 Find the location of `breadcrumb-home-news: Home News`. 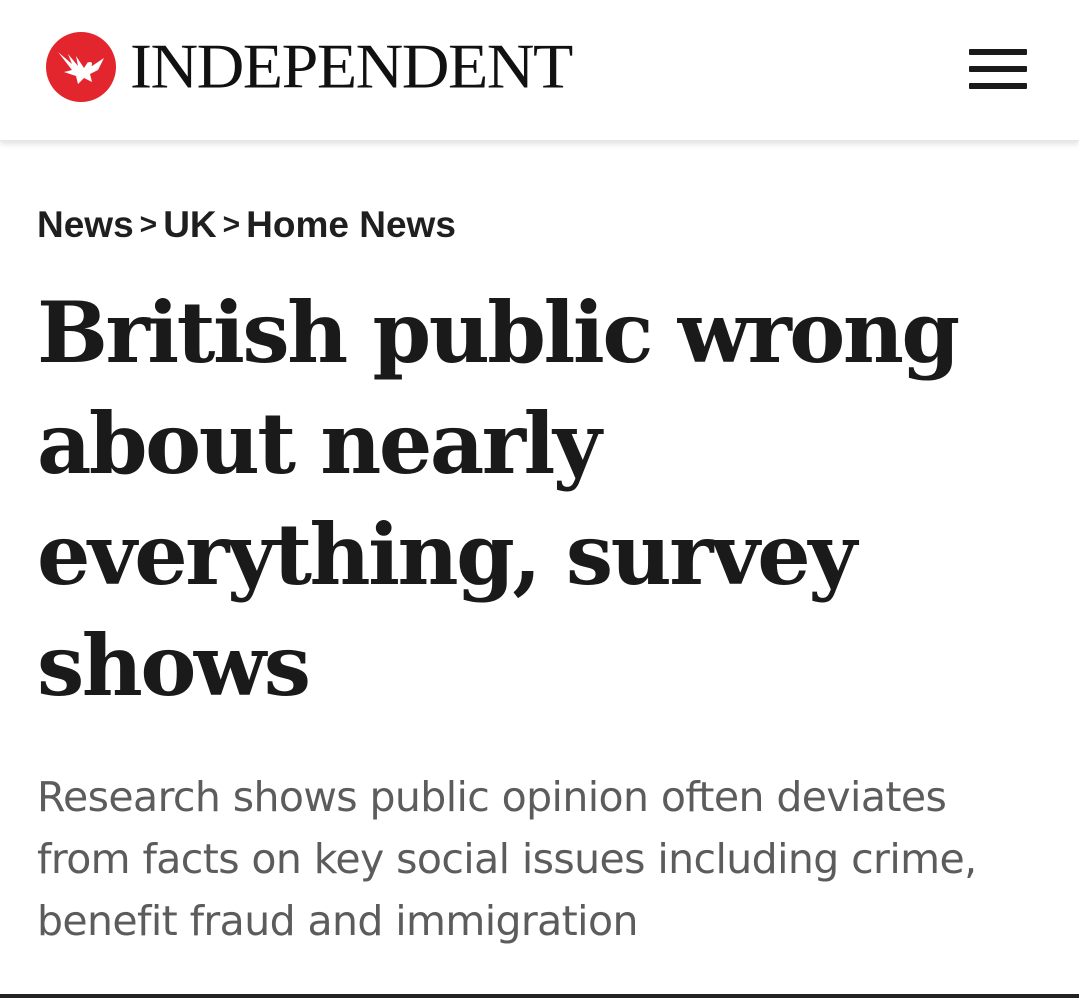

breadcrumb-home-news: Home News is located at coordinates (351, 224).